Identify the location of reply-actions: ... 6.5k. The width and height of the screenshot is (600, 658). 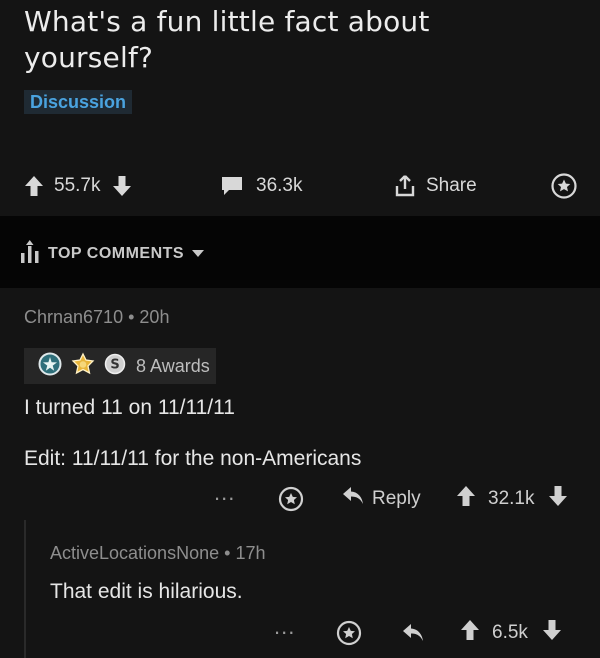
(300, 633).